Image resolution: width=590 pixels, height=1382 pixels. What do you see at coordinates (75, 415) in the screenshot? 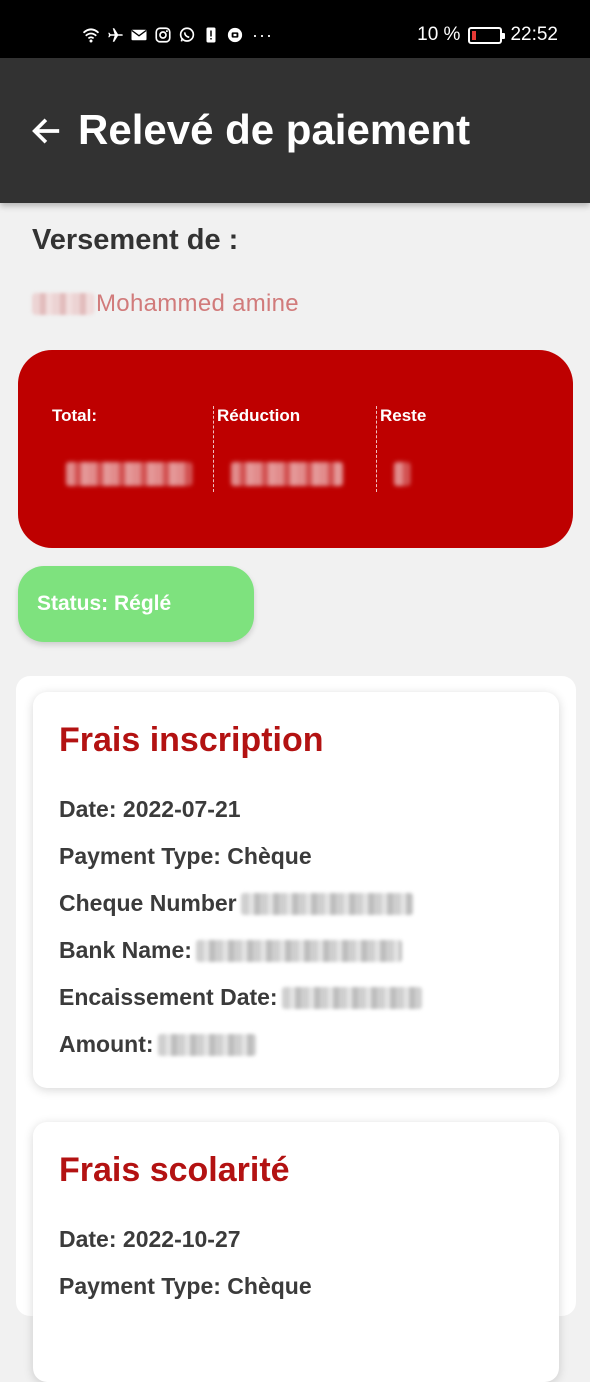
I see `total-label: Total:` at bounding box center [75, 415].